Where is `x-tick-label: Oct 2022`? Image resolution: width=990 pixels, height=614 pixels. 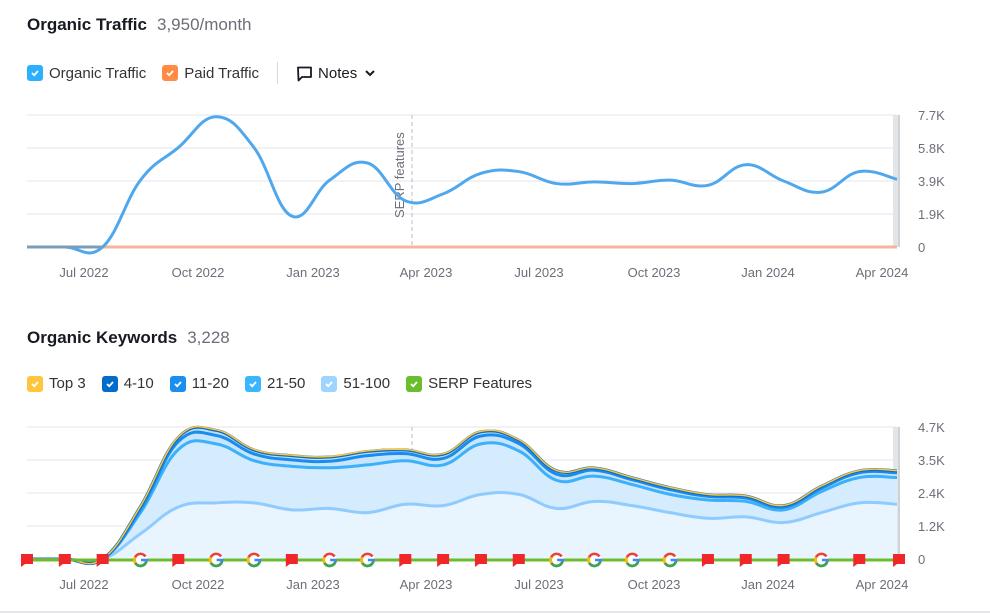
x-tick-label: Oct 2022 is located at coordinates (198, 584).